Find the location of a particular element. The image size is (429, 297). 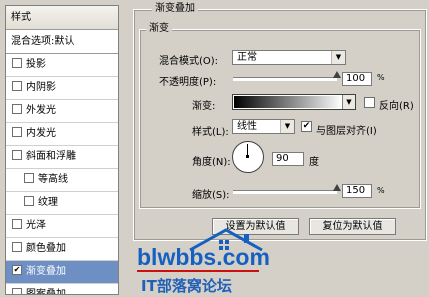

style-item: 光泽 is located at coordinates (62, 226).